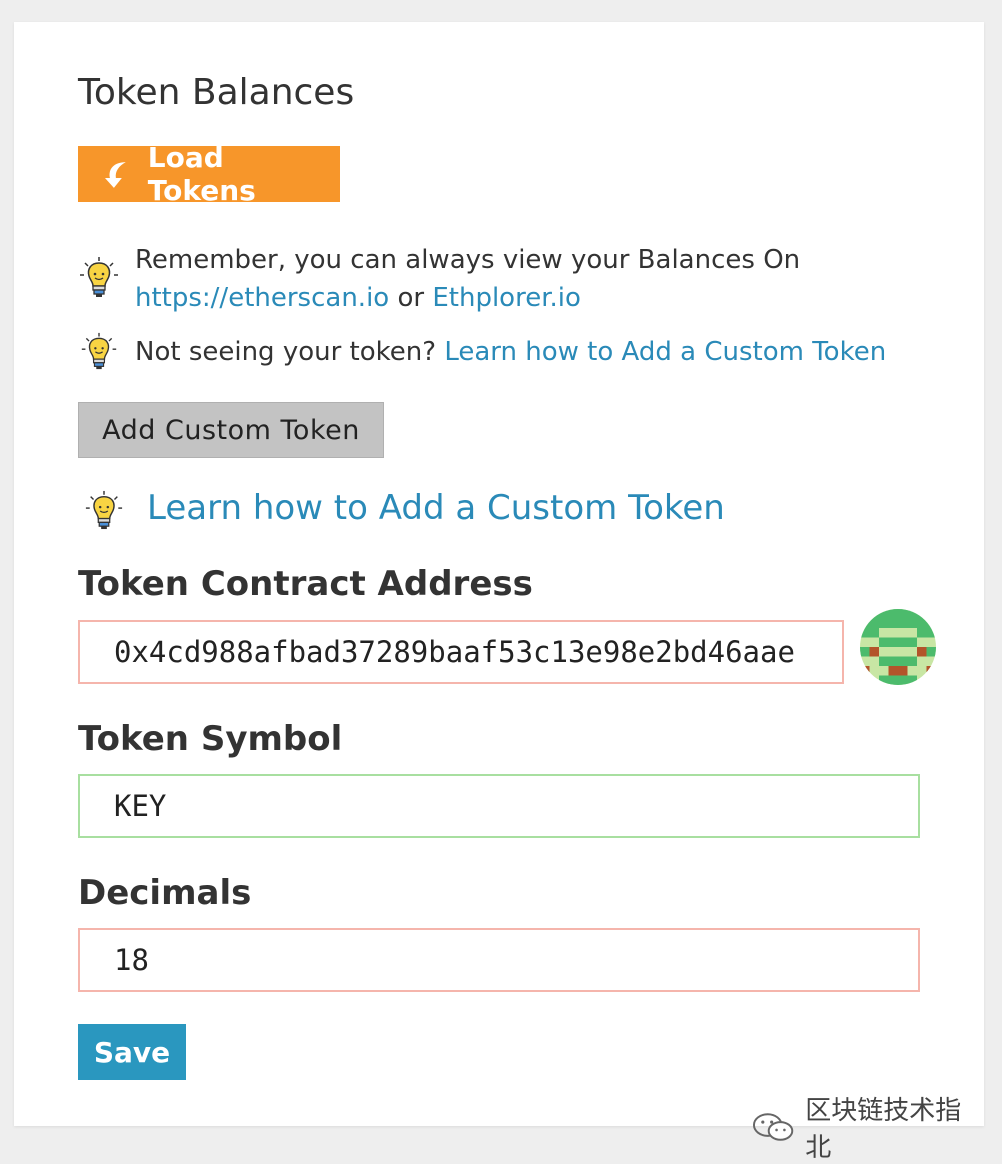  Describe the element at coordinates (210, 739) in the screenshot. I see `token-symbol-label: Token Symbol` at that location.